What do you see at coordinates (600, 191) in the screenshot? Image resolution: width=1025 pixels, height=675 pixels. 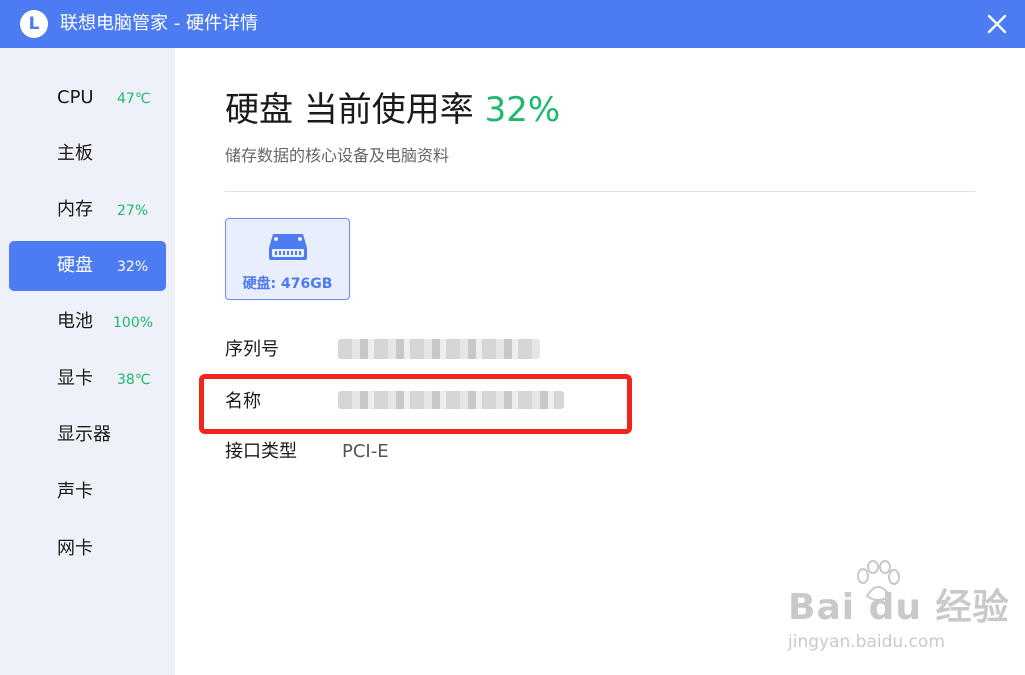 I see `divider` at bounding box center [600, 191].